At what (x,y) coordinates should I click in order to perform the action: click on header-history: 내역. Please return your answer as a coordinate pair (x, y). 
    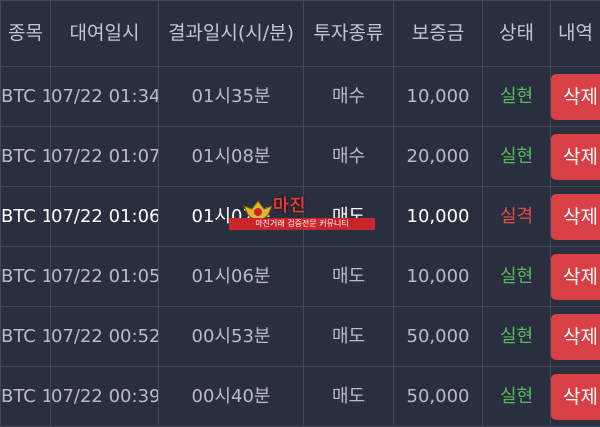
    Looking at the image, I should click on (575, 34).